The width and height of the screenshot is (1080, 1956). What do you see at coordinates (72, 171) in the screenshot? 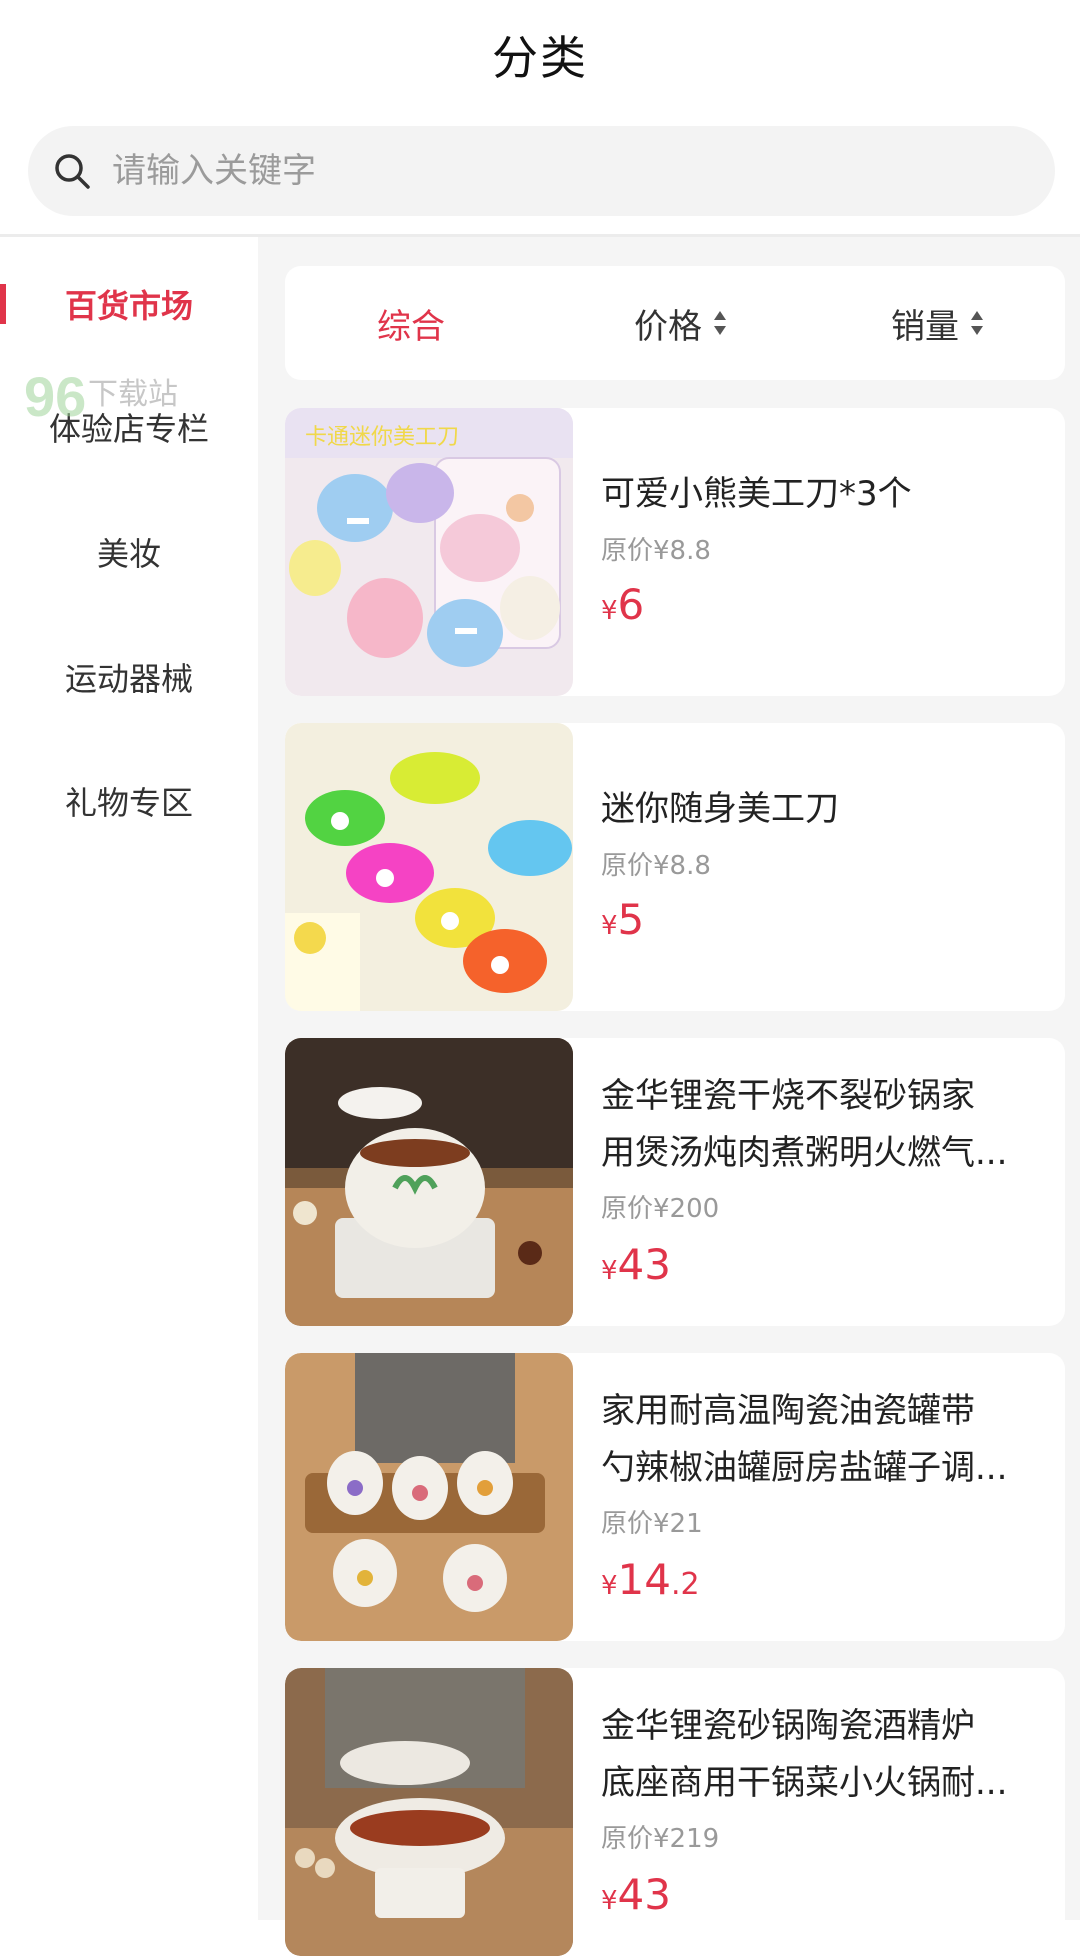
I see `search-icon` at bounding box center [72, 171].